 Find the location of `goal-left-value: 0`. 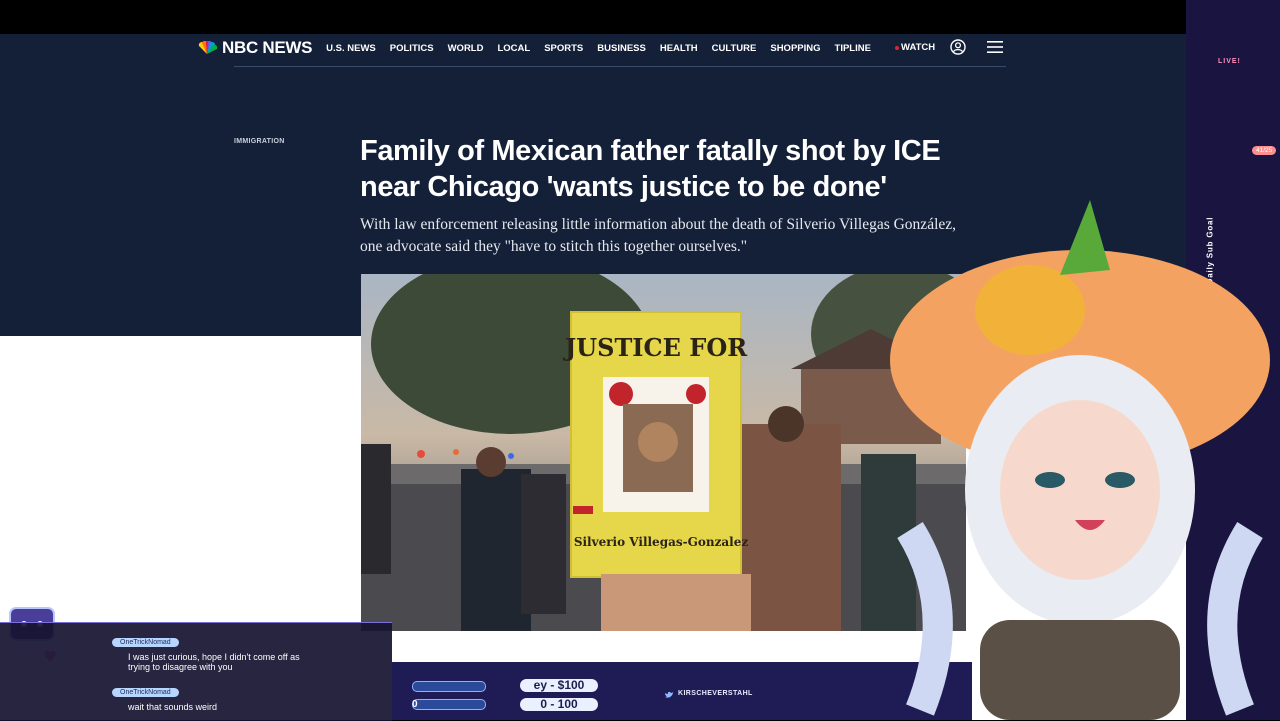

goal-left-value: 0 is located at coordinates (415, 704).